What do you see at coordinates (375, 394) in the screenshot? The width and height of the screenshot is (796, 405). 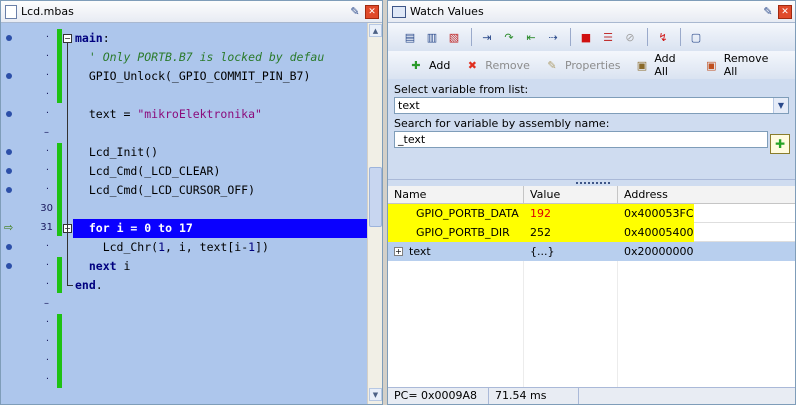 I see `scroll-down-icon: ▼` at bounding box center [375, 394].